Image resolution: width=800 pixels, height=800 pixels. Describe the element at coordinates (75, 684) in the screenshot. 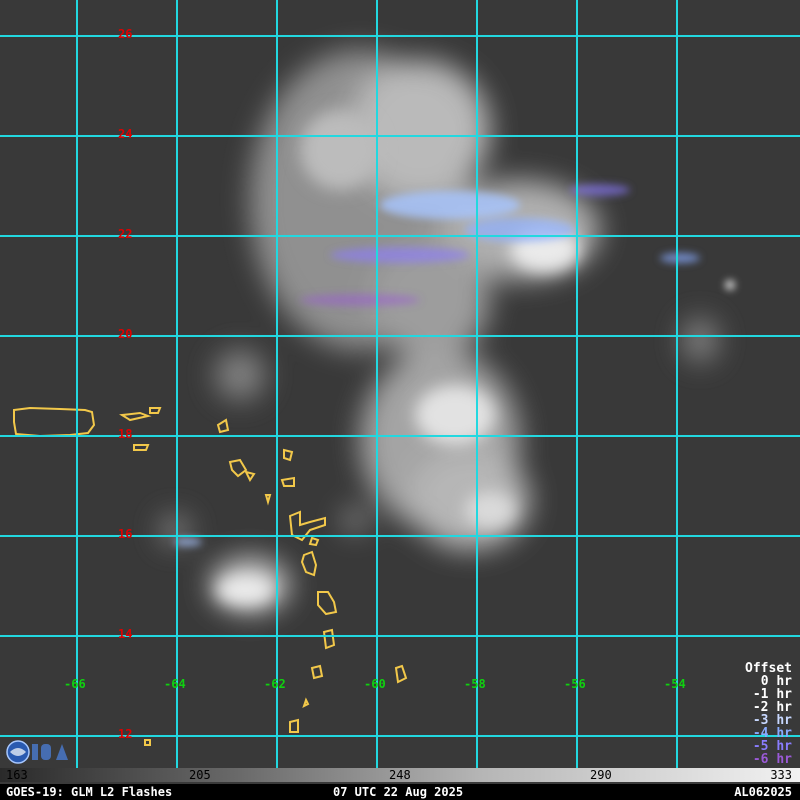

I see `lon-label-66: -66` at that location.